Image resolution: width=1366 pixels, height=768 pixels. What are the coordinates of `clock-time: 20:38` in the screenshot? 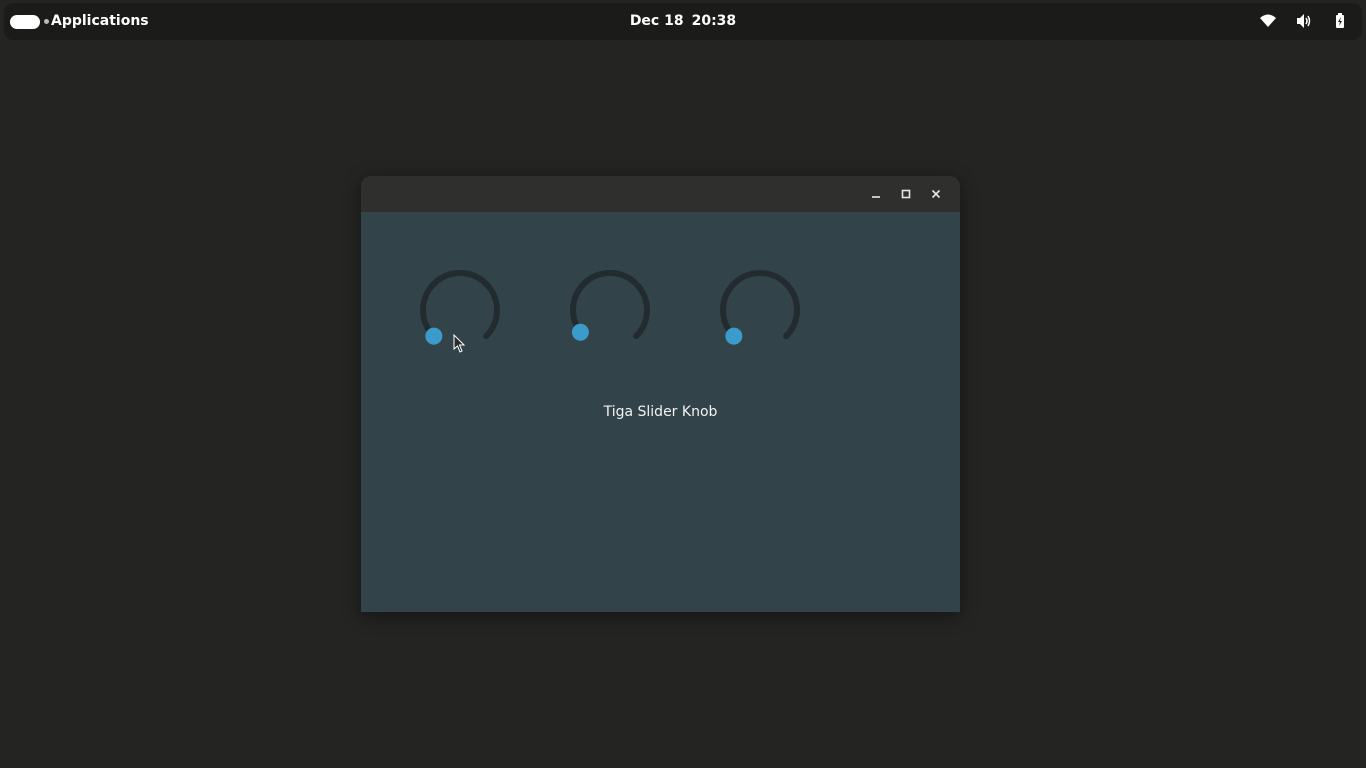 It's located at (714, 21).